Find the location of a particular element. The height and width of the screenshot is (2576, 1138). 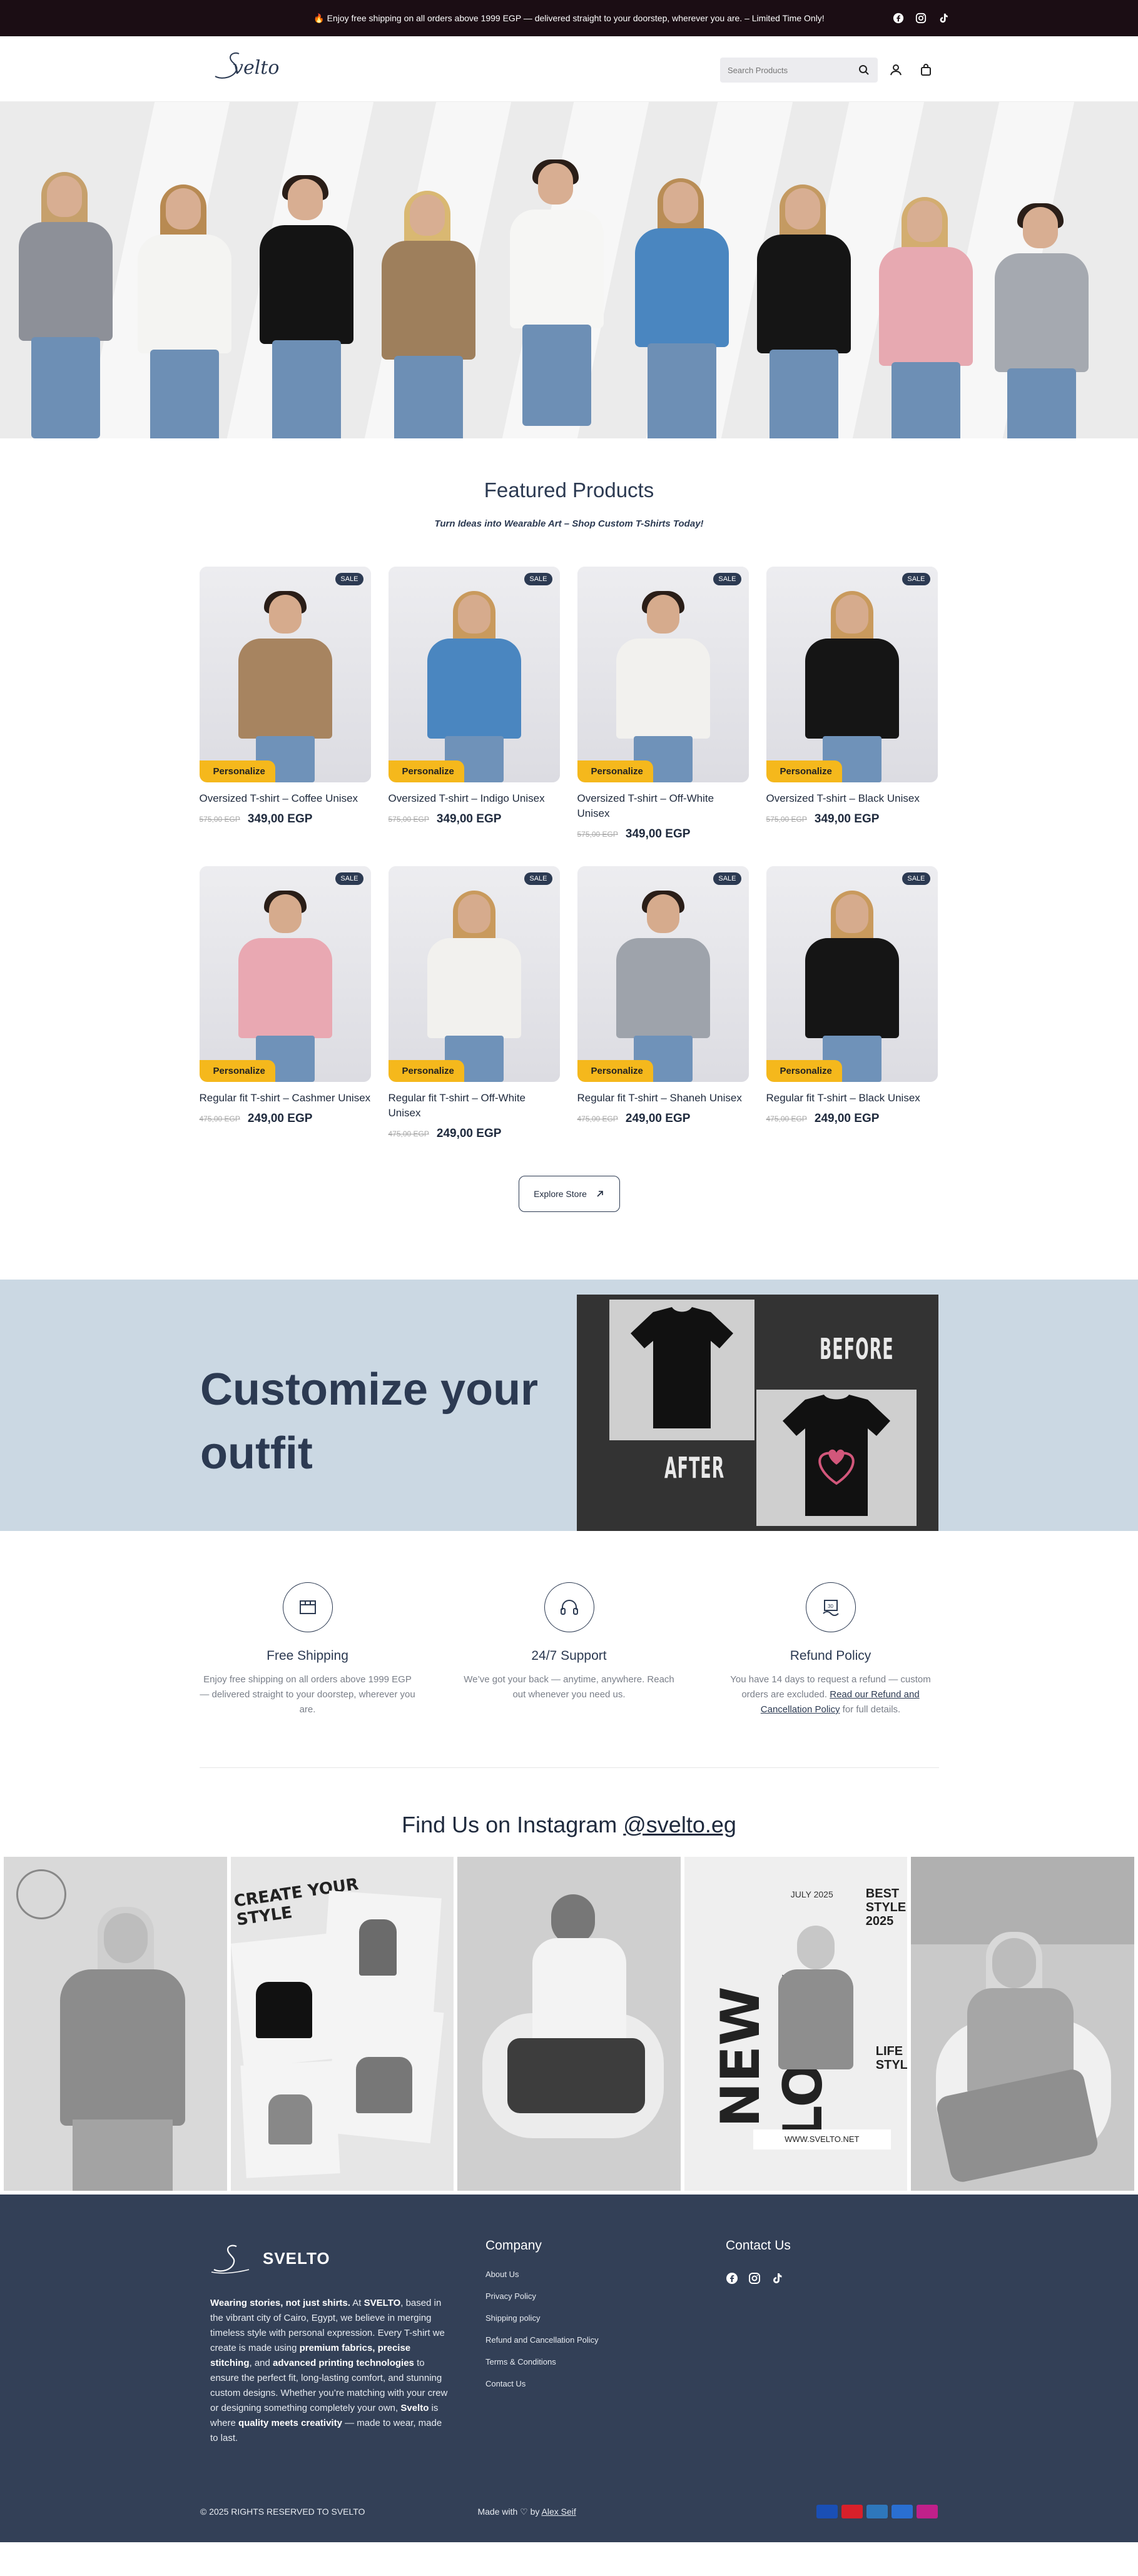

explore-store-label: Explore Store is located at coordinates (560, 1194).